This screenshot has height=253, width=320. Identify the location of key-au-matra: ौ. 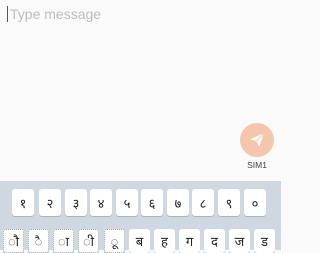
(13, 241).